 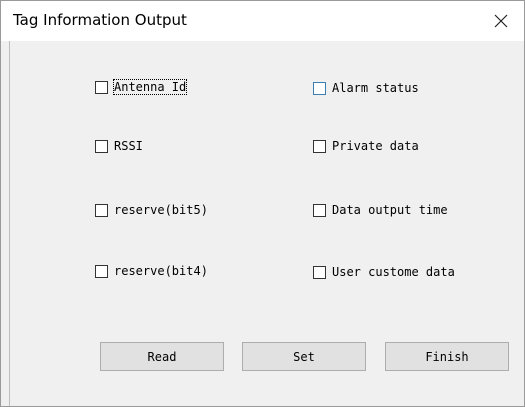 What do you see at coordinates (375, 88) in the screenshot?
I see `checkbox-label: Alarm status` at bounding box center [375, 88].